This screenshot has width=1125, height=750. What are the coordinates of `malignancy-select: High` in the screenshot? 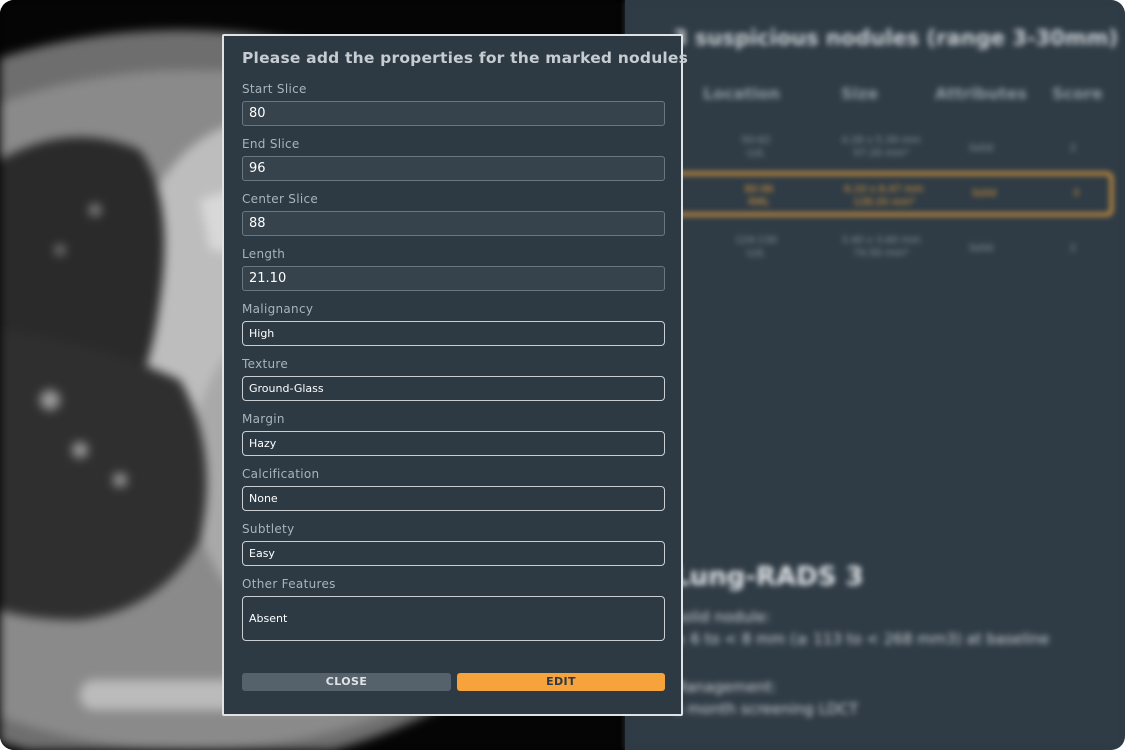 It's located at (453, 333).